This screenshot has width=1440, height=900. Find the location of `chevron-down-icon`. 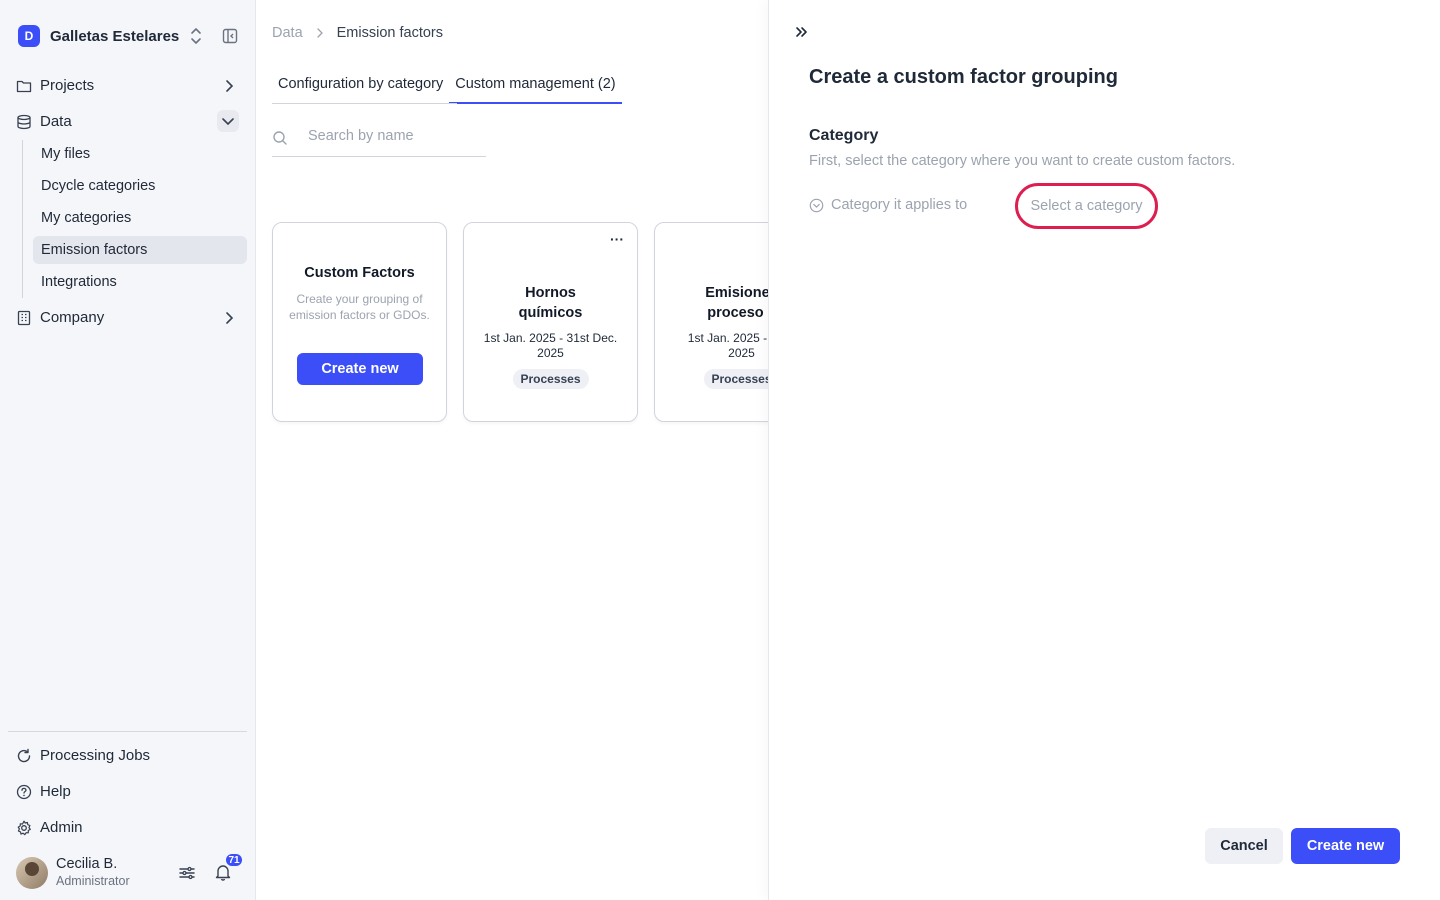

chevron-down-icon is located at coordinates (228, 122).